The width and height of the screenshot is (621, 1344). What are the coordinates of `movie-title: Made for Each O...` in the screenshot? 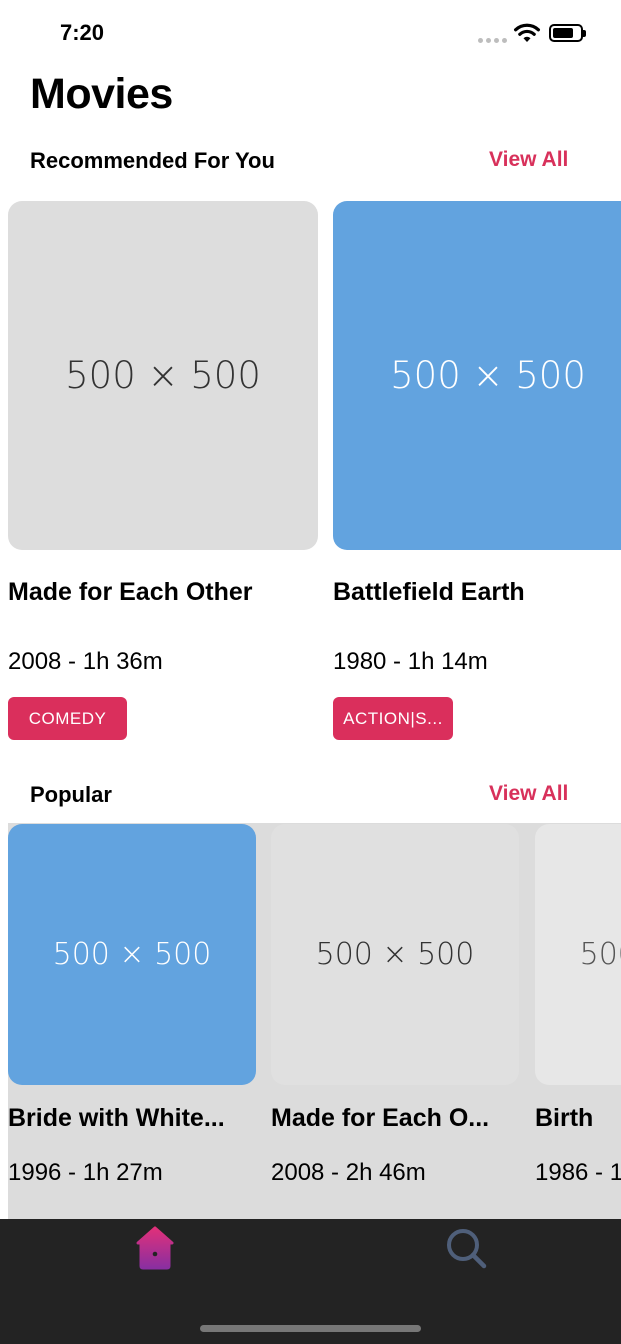 It's located at (380, 1118).